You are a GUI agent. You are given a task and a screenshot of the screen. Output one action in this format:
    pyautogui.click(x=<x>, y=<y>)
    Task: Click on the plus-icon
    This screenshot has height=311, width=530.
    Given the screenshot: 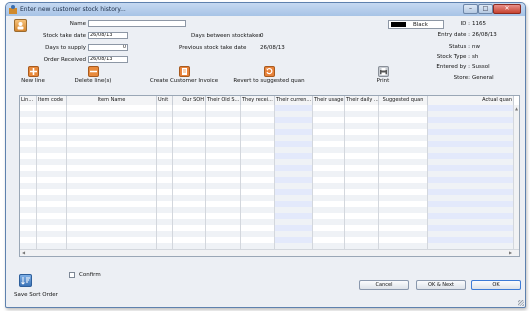 What is the action you would take?
    pyautogui.click(x=33, y=71)
    